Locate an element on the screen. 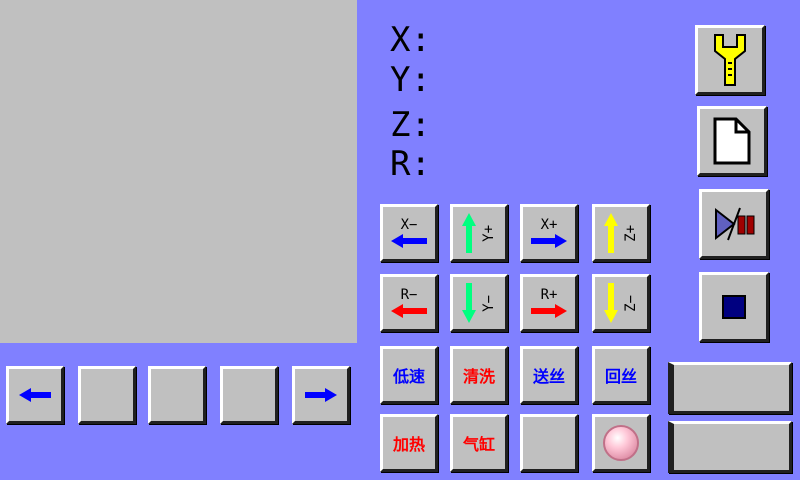  r-plus-label: R+ is located at coordinates (549, 295).